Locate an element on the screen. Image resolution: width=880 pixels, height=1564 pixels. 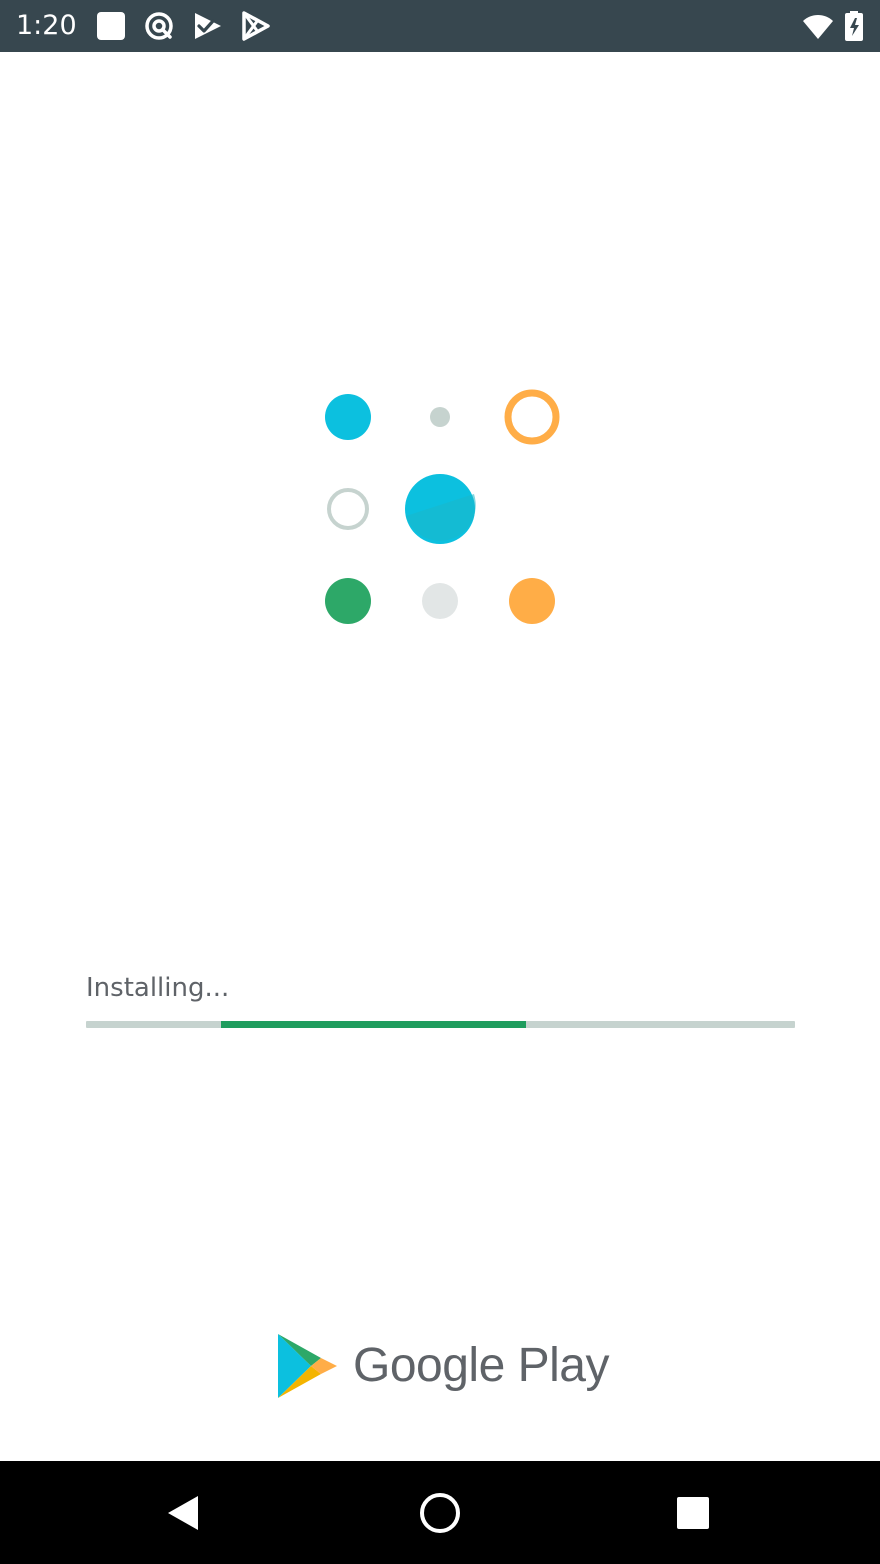
back-triangle-icon is located at coordinates (183, 1513).